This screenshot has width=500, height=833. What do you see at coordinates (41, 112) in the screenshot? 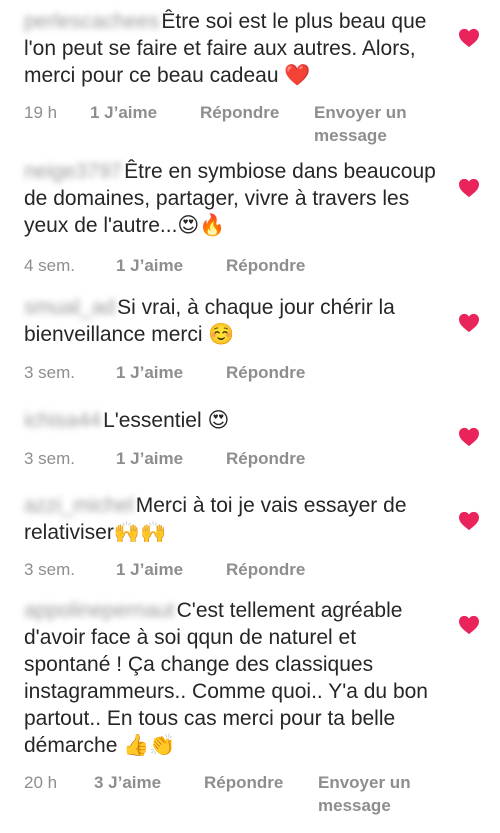
I see `comment-time: 19 h` at bounding box center [41, 112].